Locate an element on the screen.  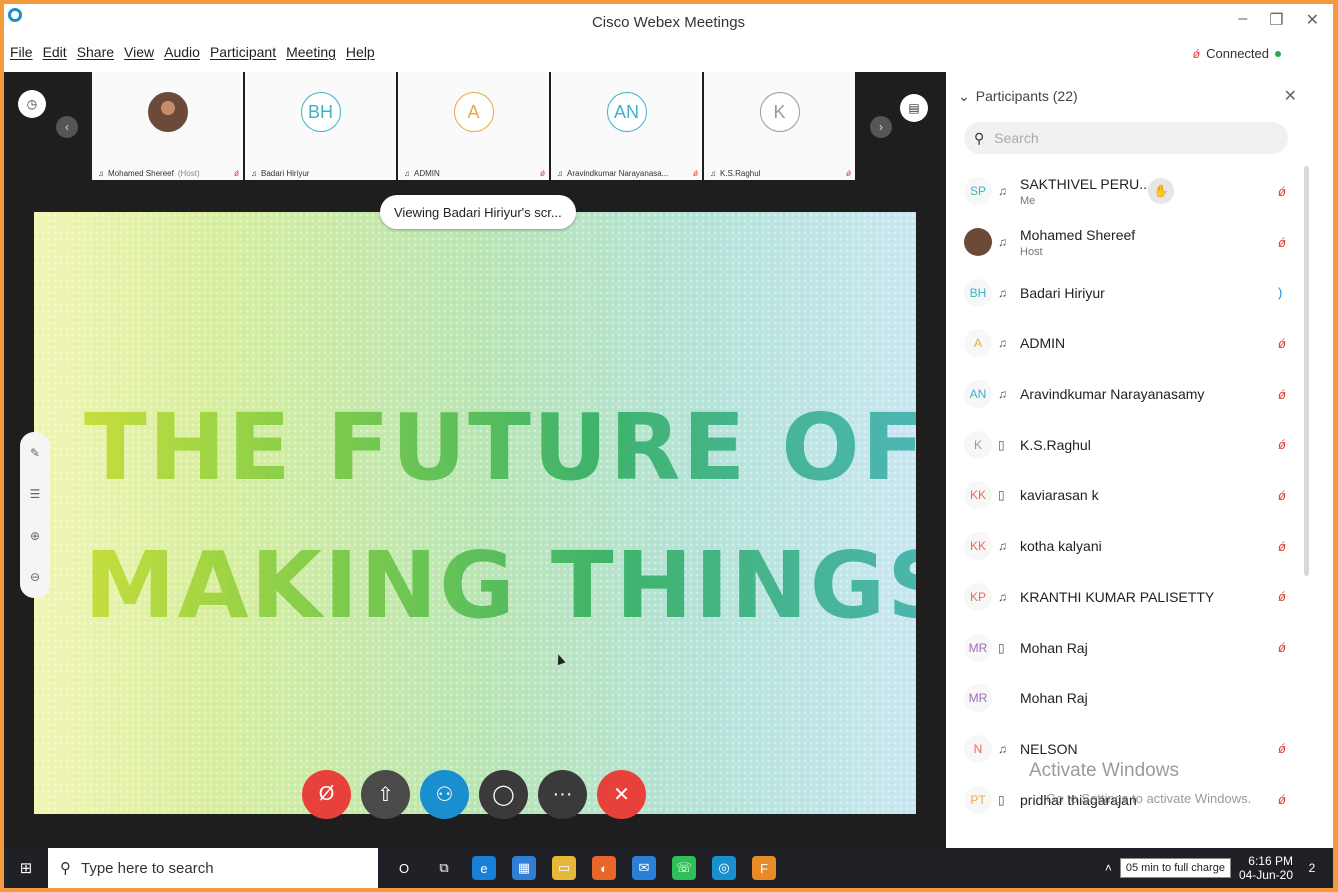
raise-hand-icon: ✋ is located at coordinates (1161, 191).